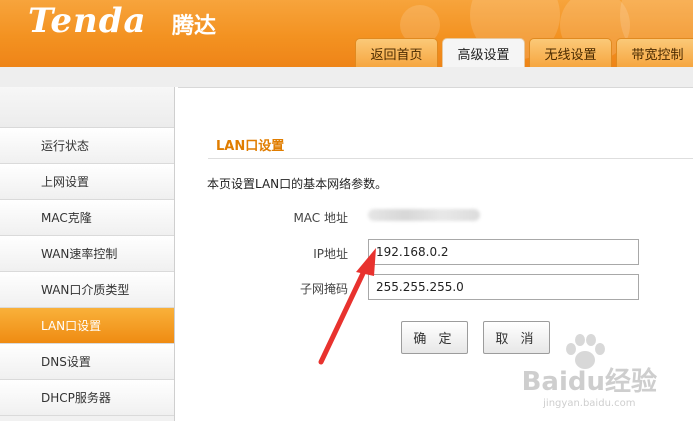  I want to click on sidebar-item-internet-settings: 上网设置, so click(87, 182).